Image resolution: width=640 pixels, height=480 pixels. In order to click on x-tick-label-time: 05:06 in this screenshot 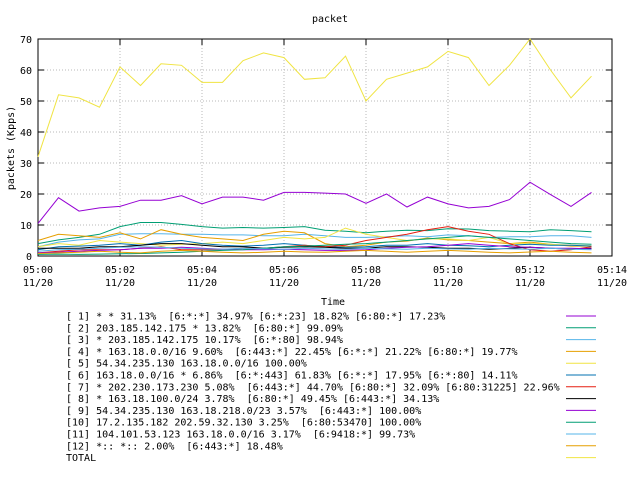, I will do `click(284, 270)`.